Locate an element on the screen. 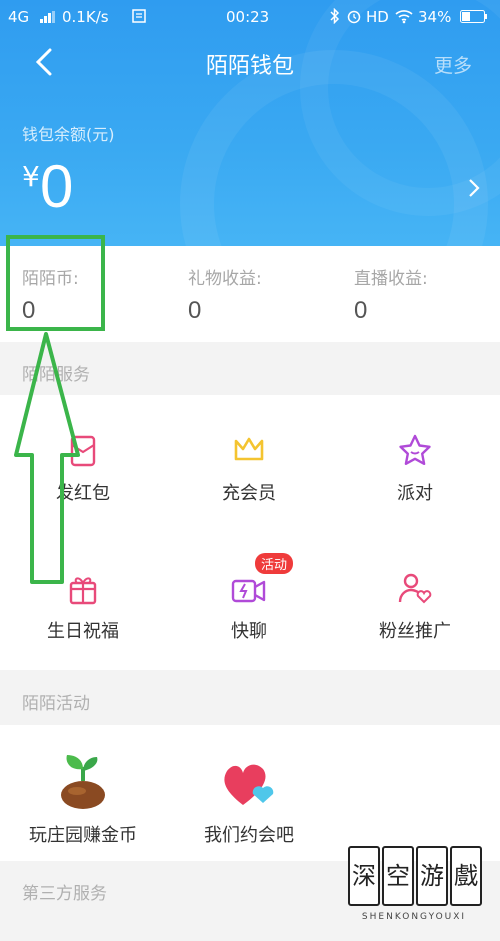 The image size is (500, 941). hd-indicator: HD is located at coordinates (377, 17).